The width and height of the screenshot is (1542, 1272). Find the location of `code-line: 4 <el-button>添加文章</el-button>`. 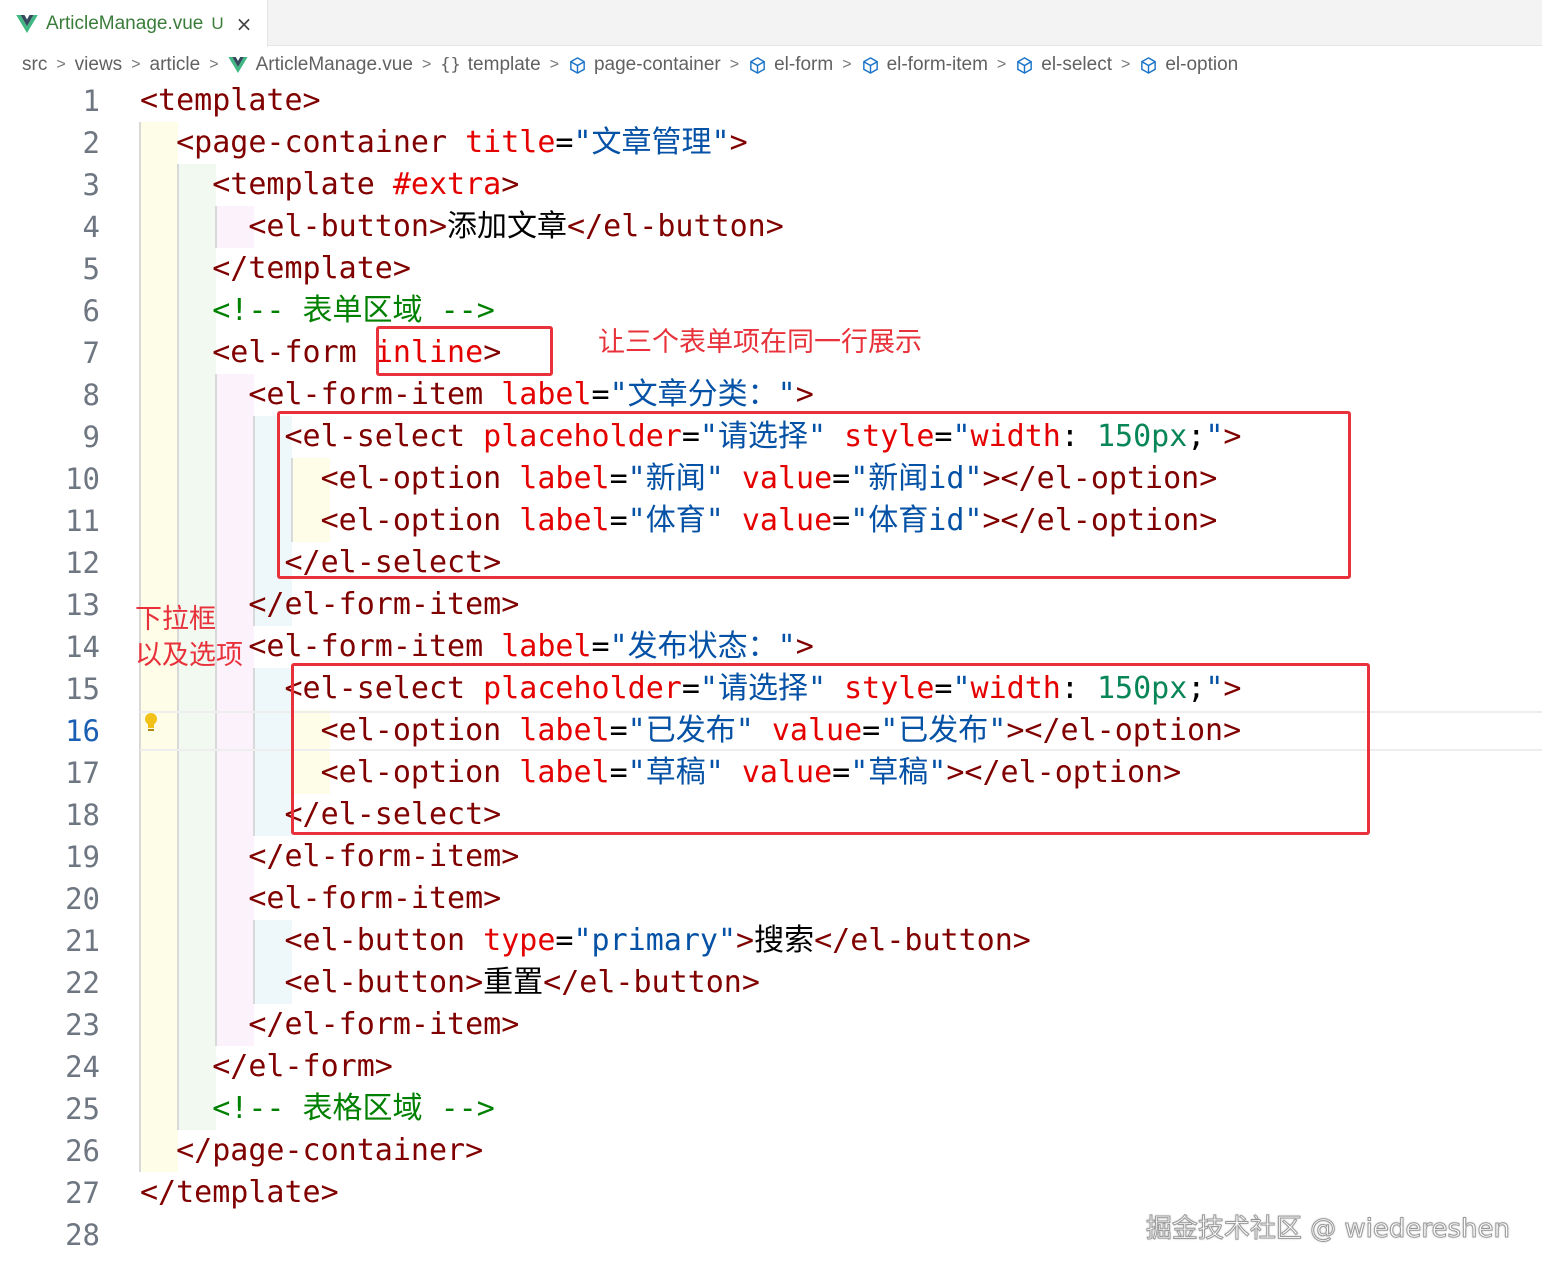

code-line: 4 <el-button>添加文章</el-button> is located at coordinates (771, 227).